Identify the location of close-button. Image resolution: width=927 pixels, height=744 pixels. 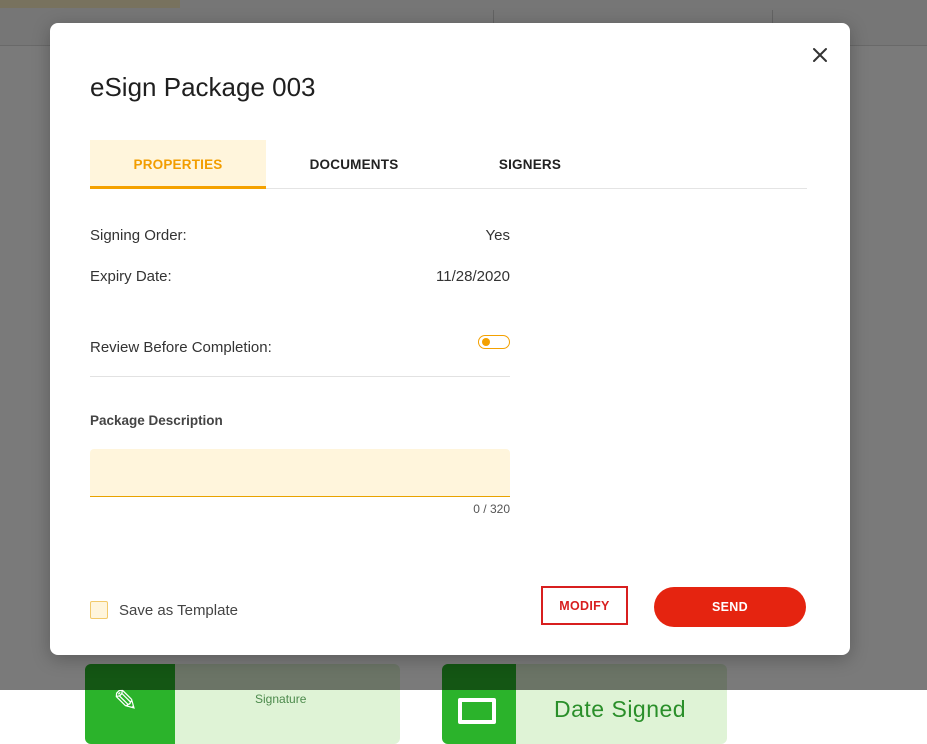
(820, 55).